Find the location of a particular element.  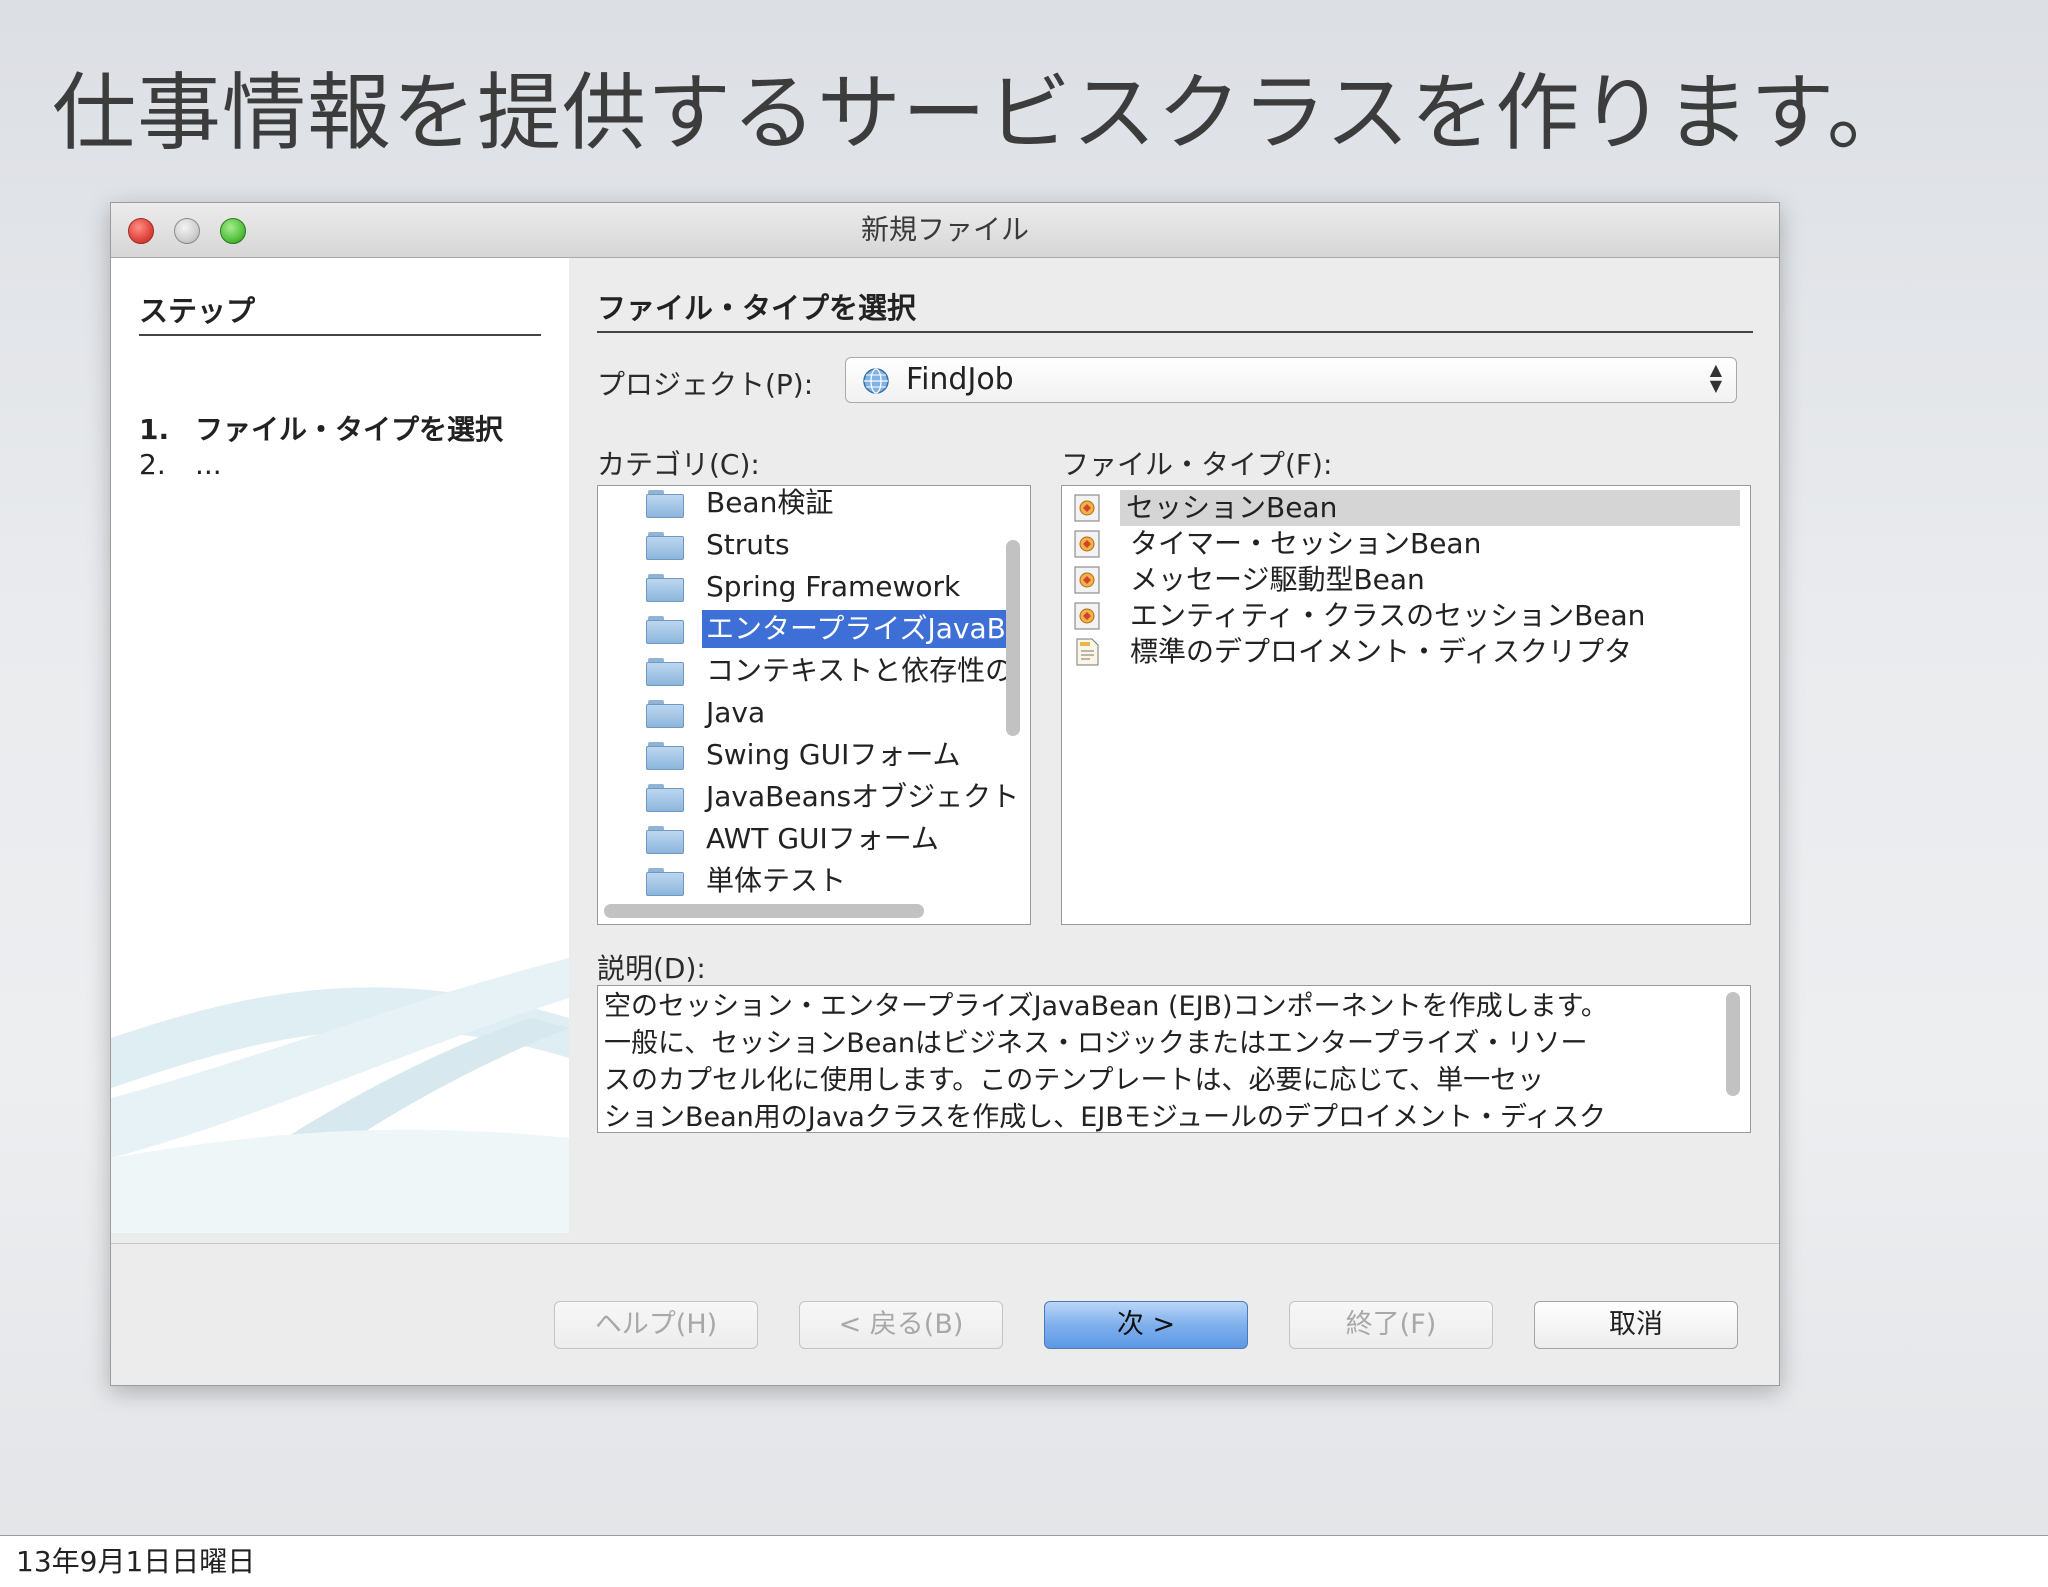

finish-button: 終了(F) is located at coordinates (1391, 1325).